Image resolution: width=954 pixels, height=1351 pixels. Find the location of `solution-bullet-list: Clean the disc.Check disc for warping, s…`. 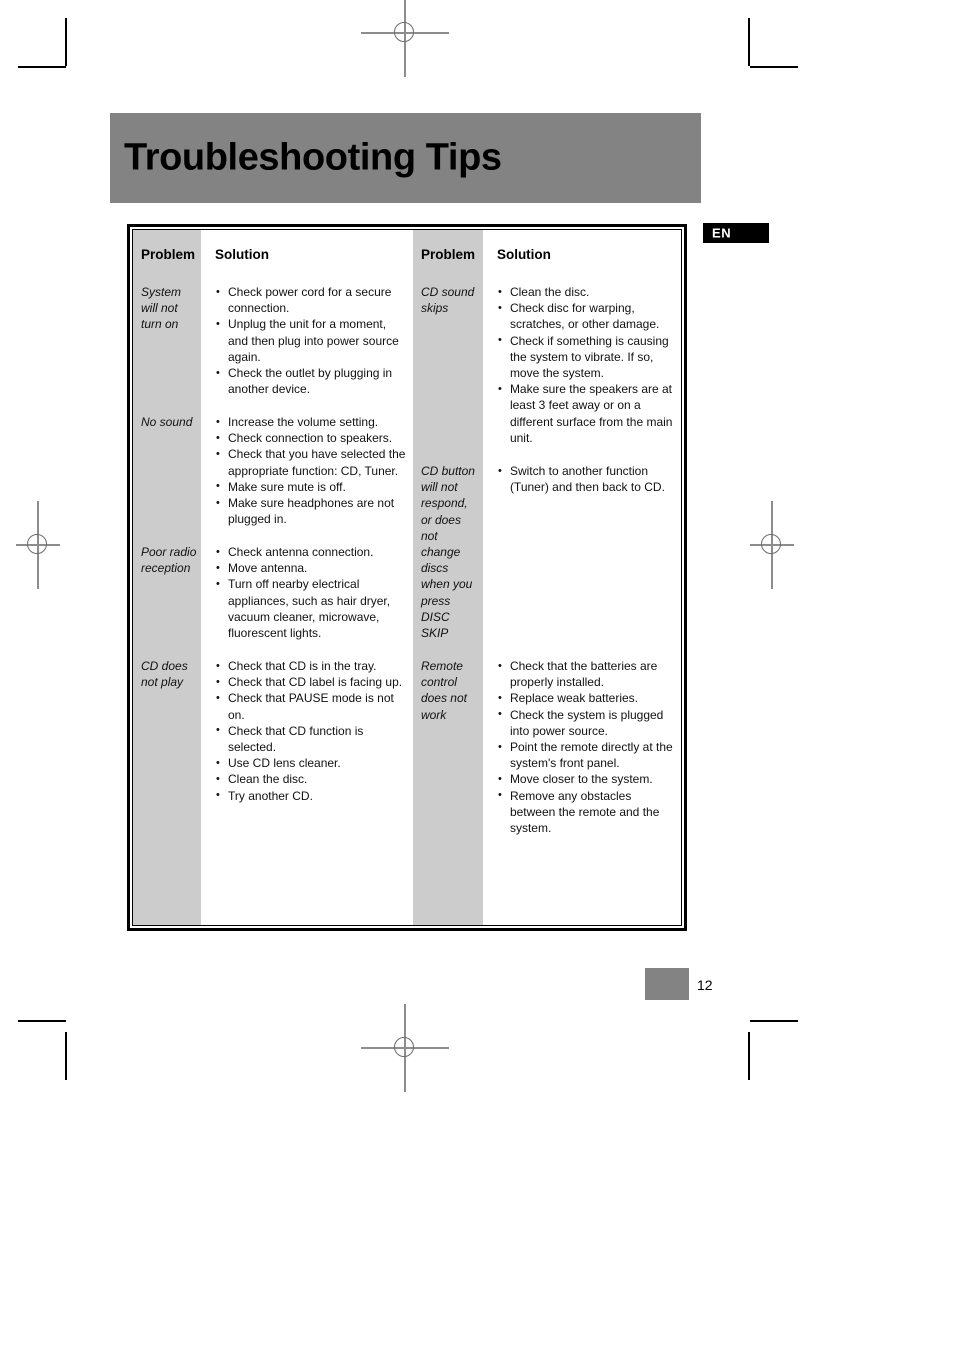

solution-bullet-list: Clean the disc.Check disc for warping, s… is located at coordinates (586, 364).